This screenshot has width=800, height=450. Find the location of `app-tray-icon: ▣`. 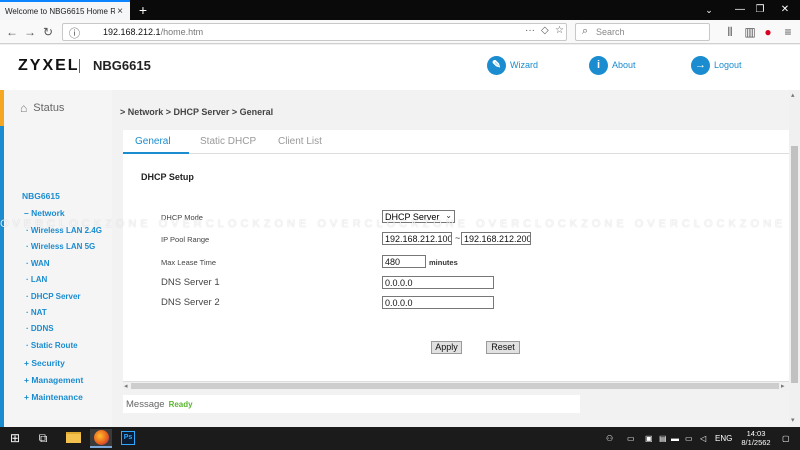

app-tray-icon: ▣ is located at coordinates (649, 438).